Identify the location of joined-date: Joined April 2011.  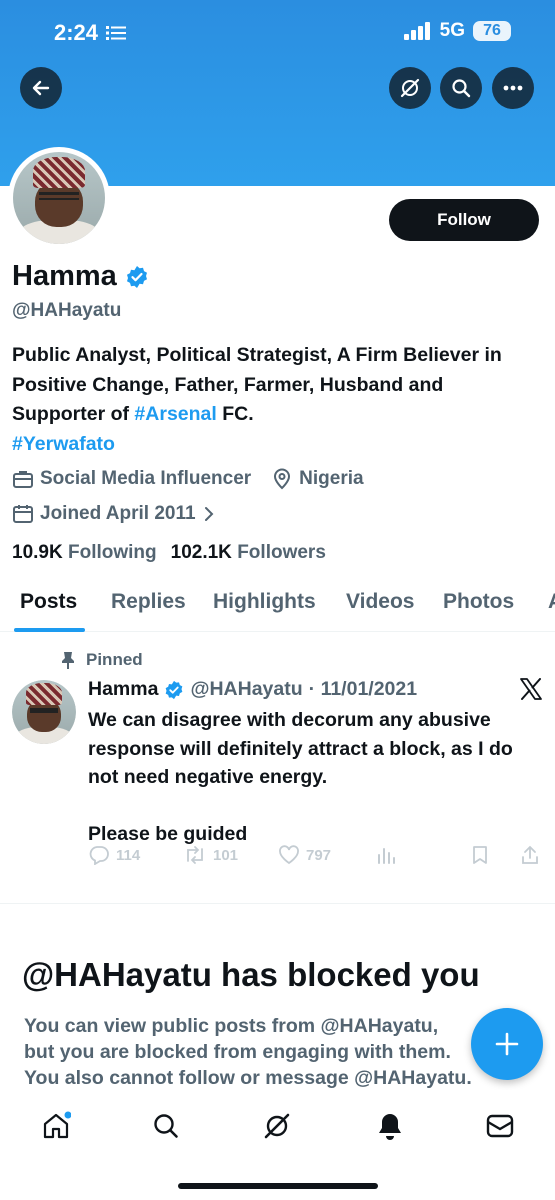
(118, 513).